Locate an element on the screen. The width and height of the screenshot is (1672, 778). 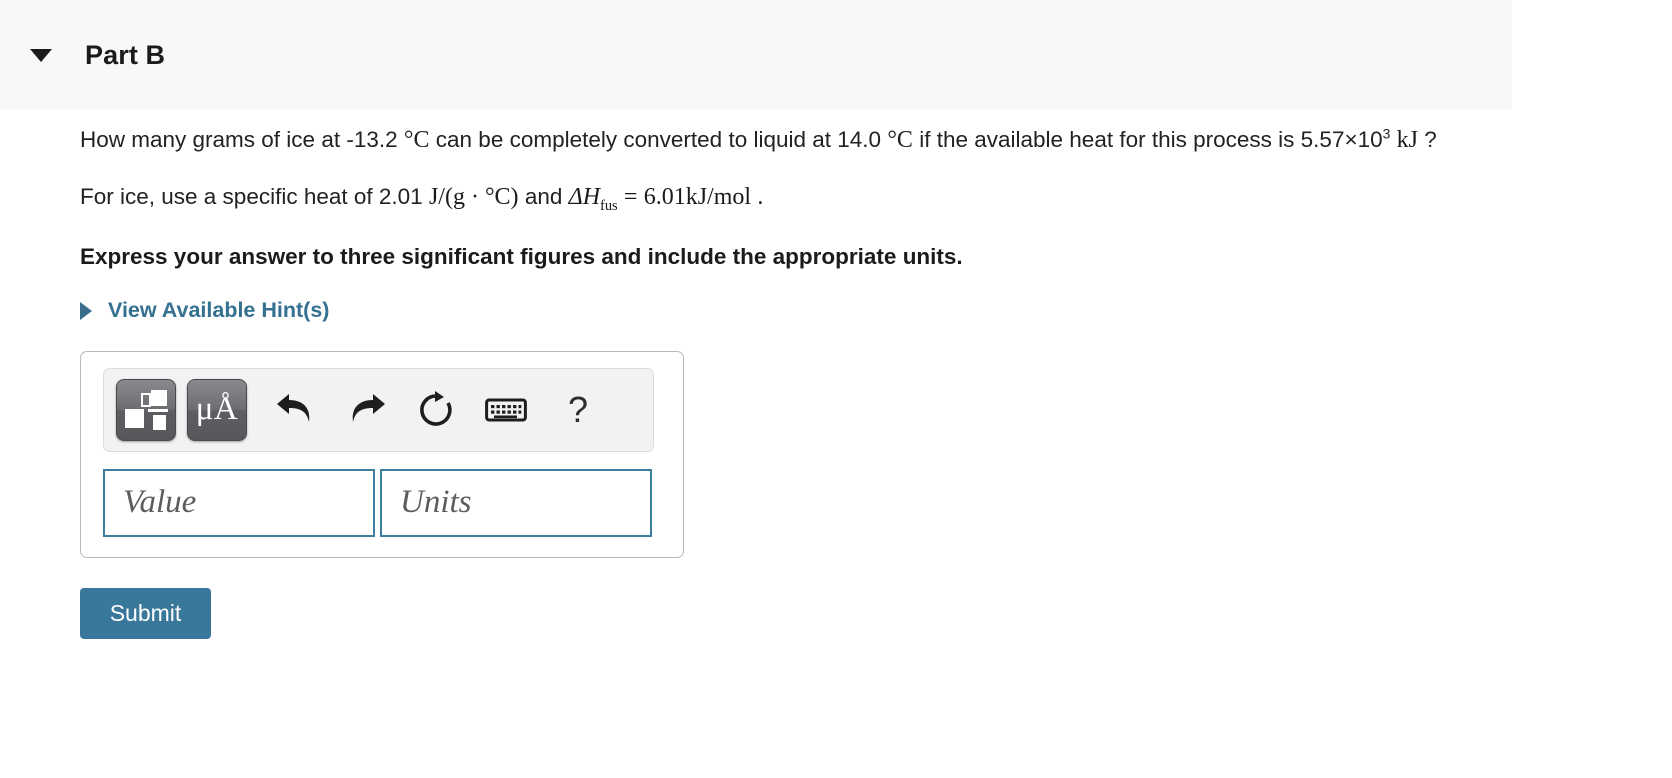
view-available-hints-label: View Available Hint(s) is located at coordinates (219, 310).